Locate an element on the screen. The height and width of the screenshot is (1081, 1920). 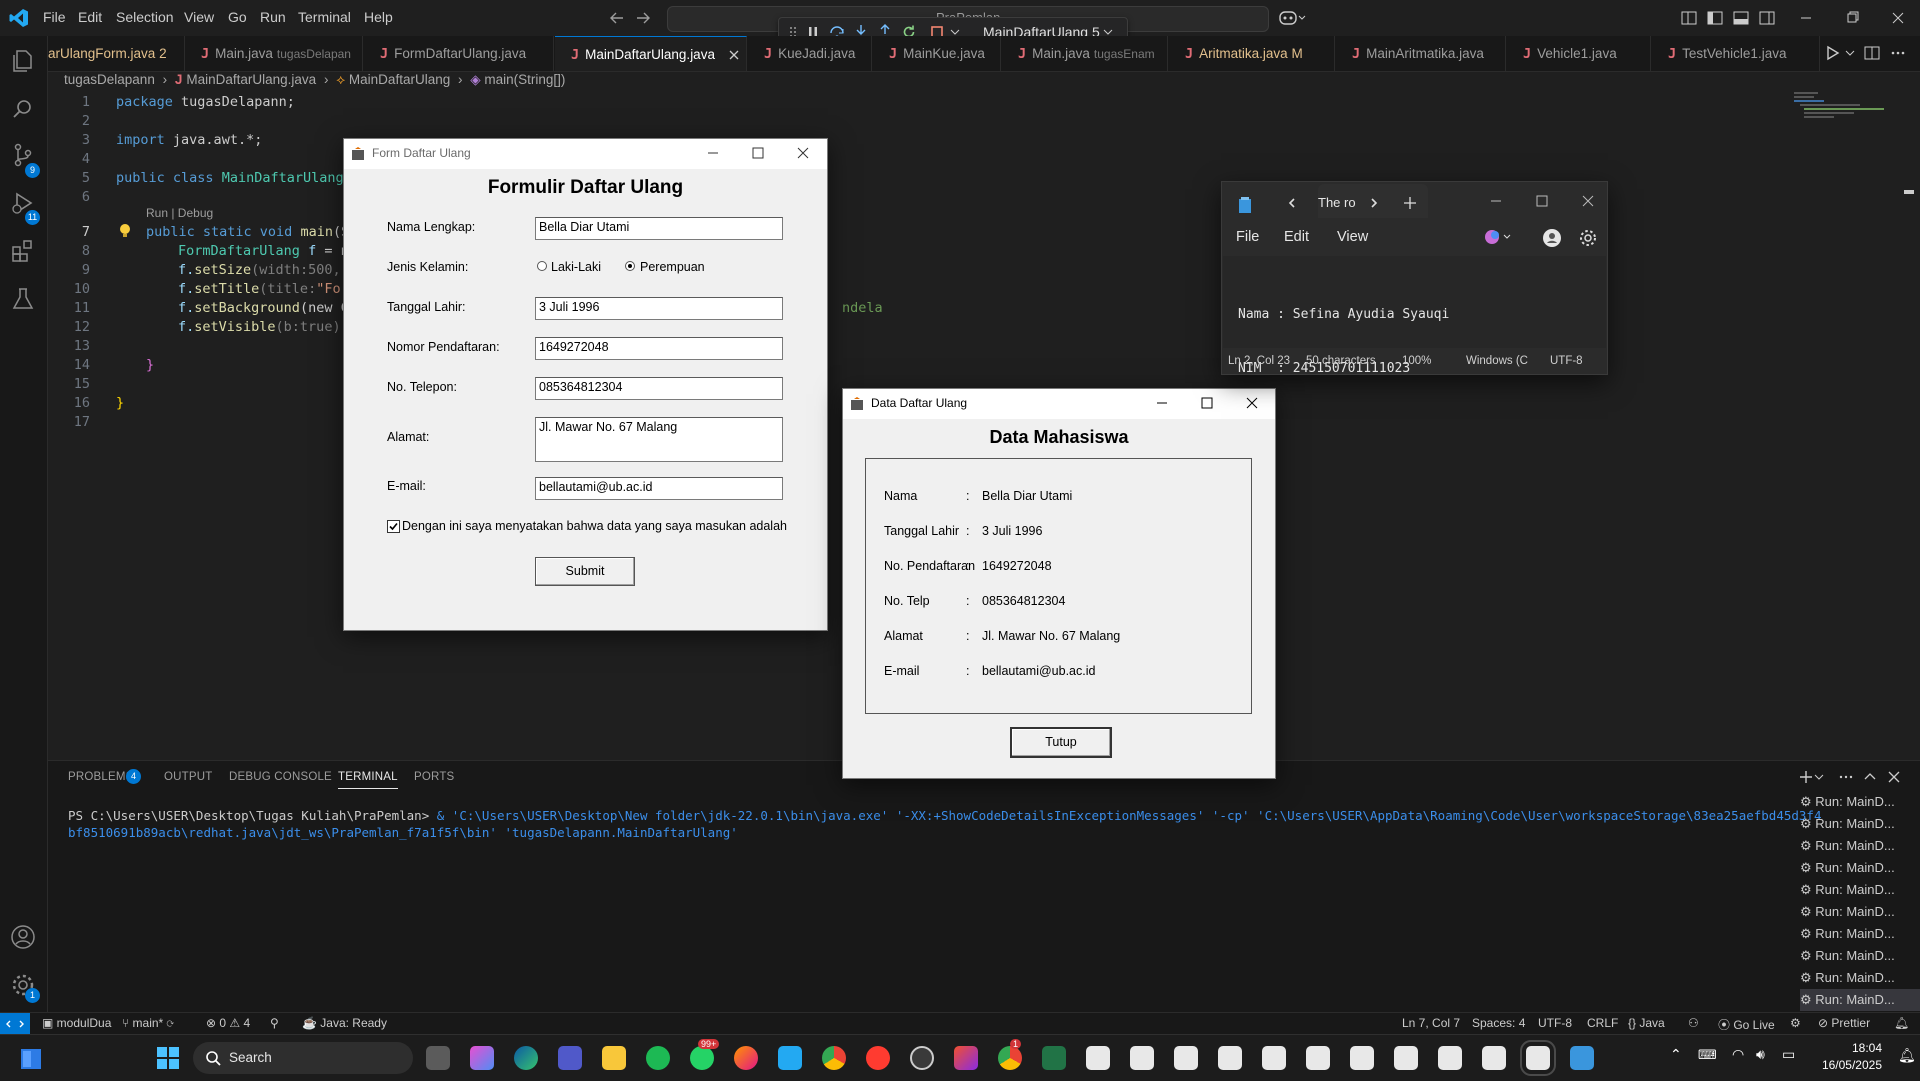
task-view-icon is located at coordinates (438, 1058).